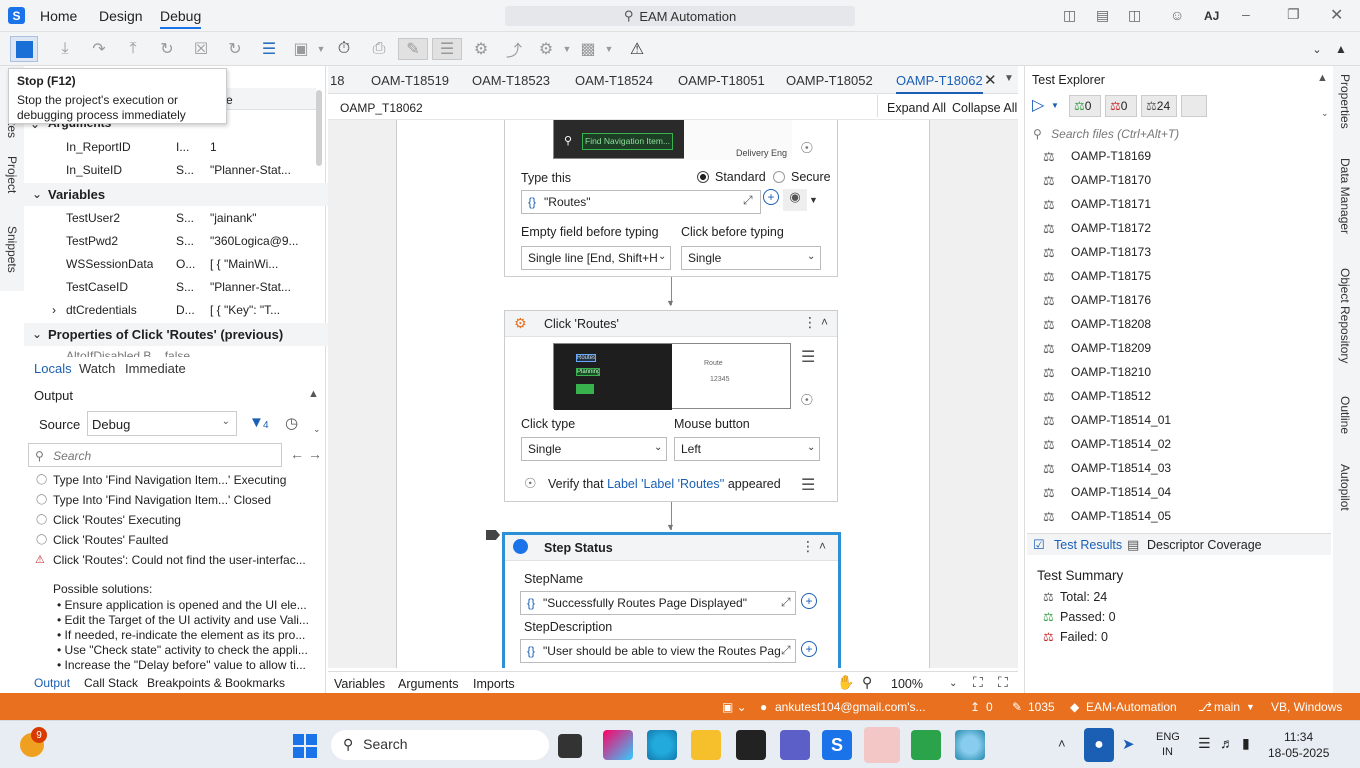 The image size is (1360, 768). Describe the element at coordinates (1345, 101) in the screenshot. I see `vtab-properties: Properties` at that location.